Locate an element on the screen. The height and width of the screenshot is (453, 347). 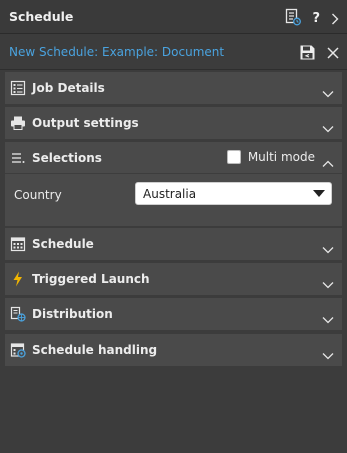
section-selections: Selections Multi mode is located at coordinates (173, 158).